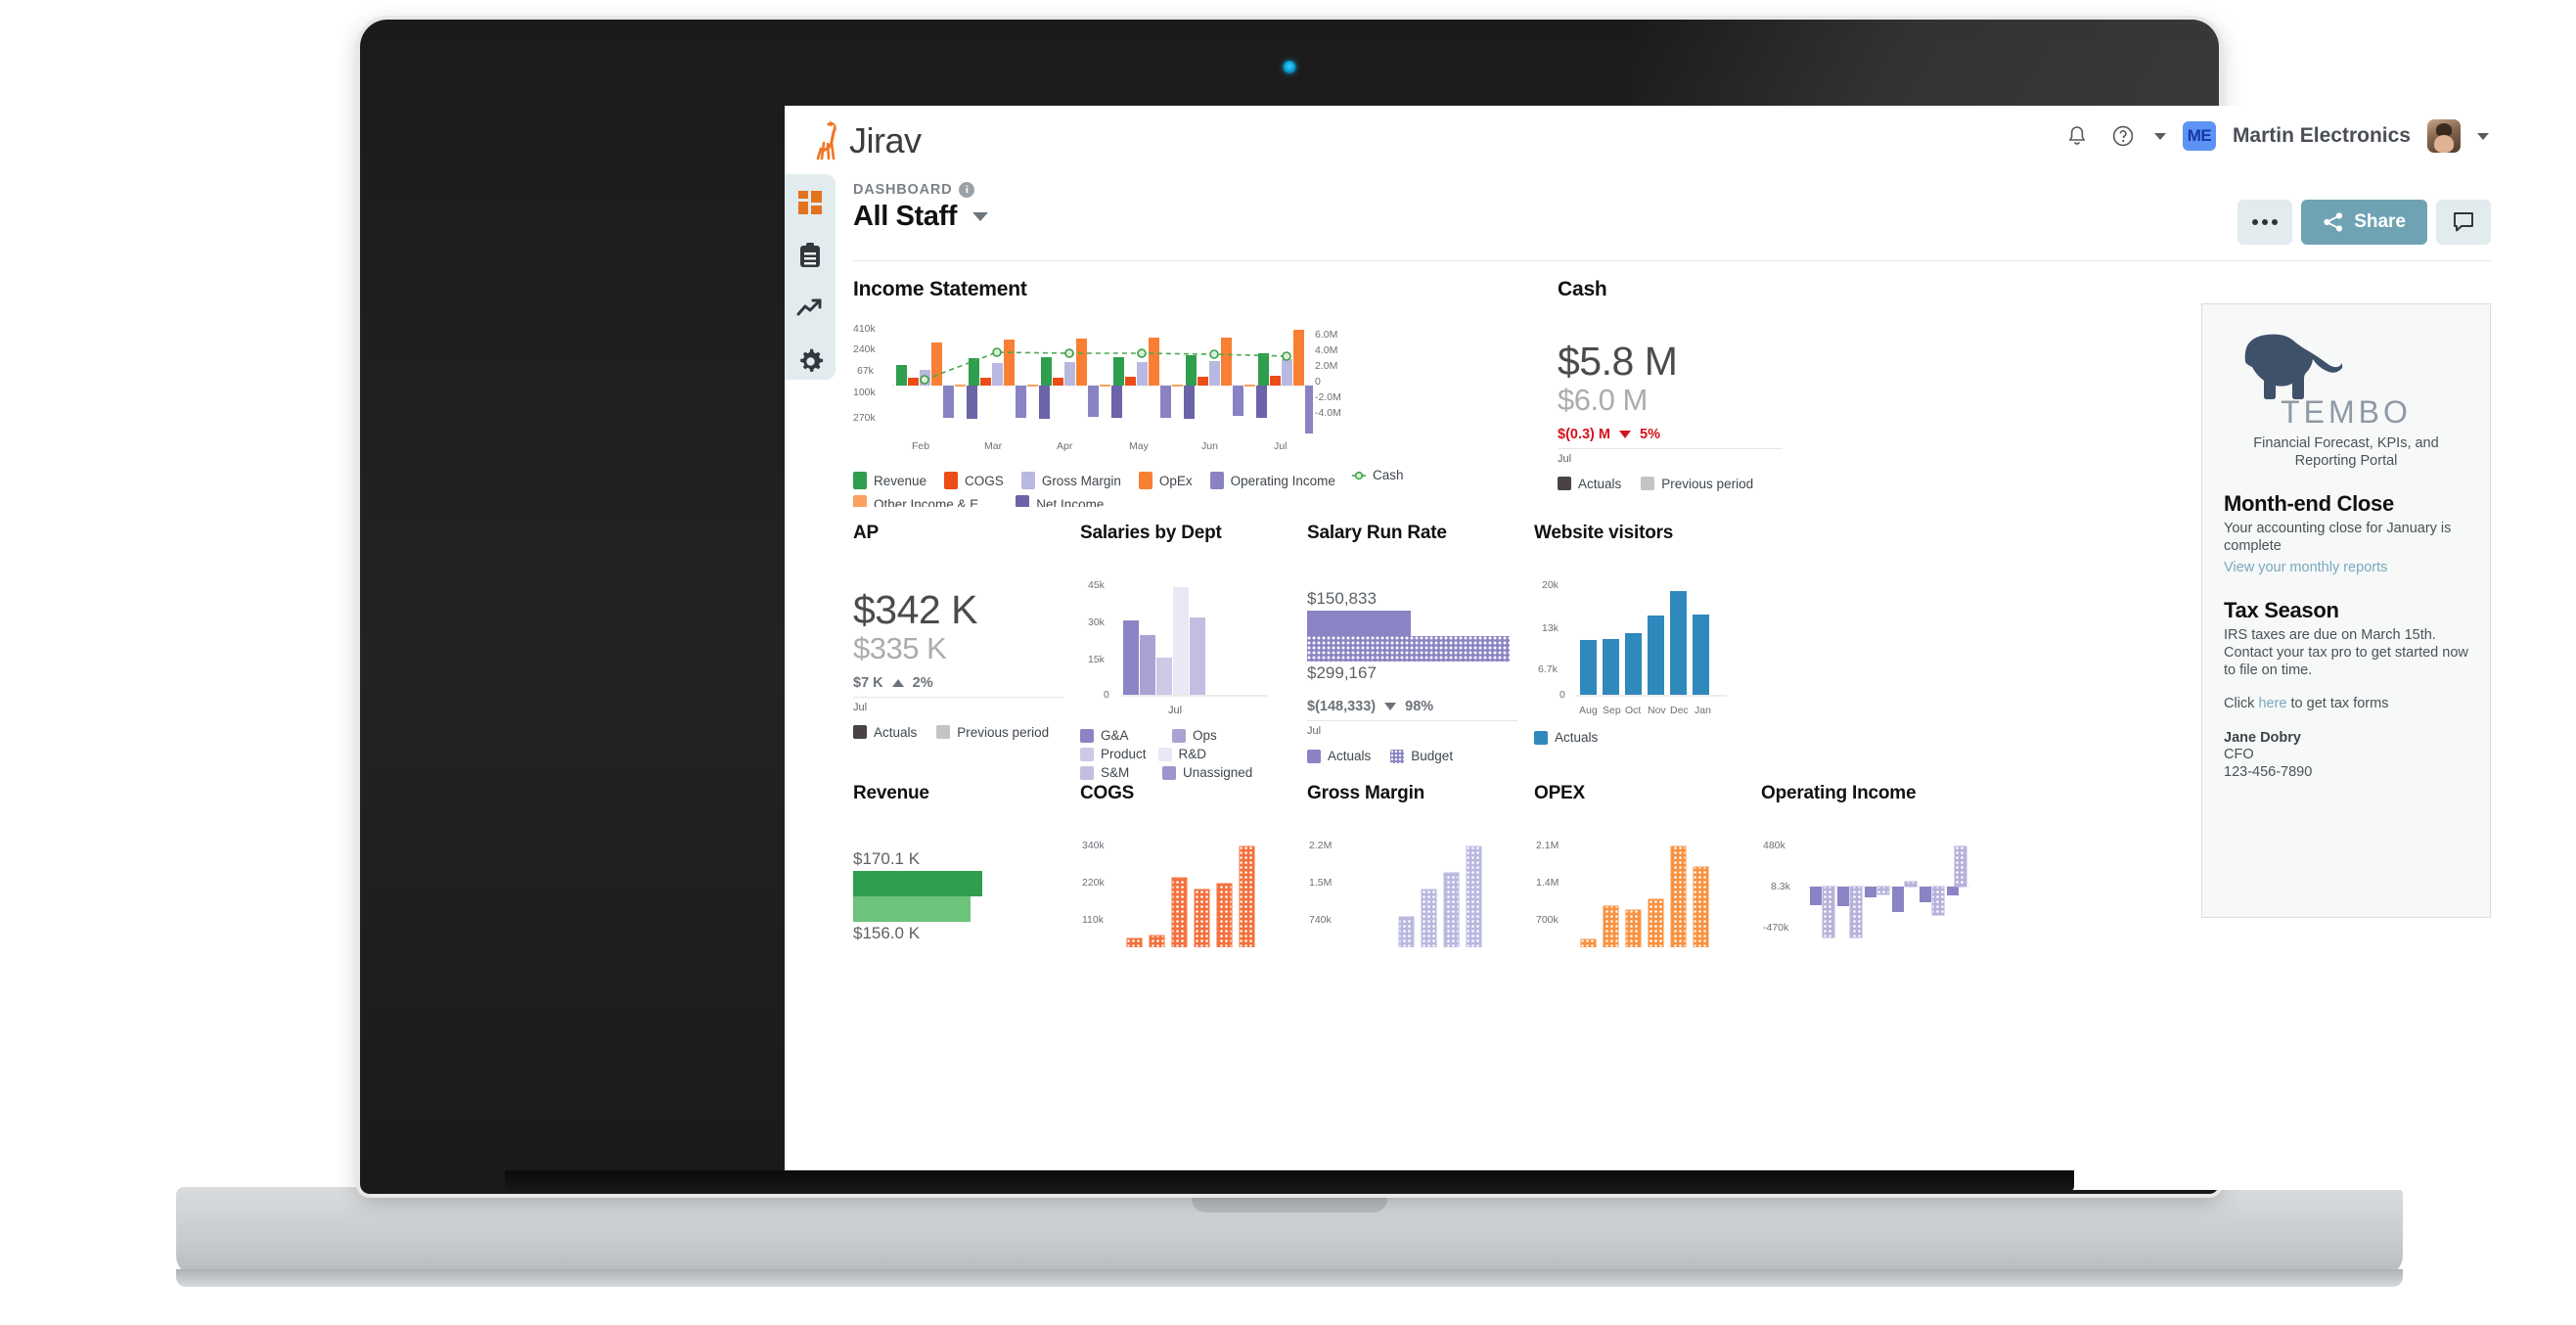 The width and height of the screenshot is (2576, 1325). I want to click on sidebar-item-reports, so click(810, 255).